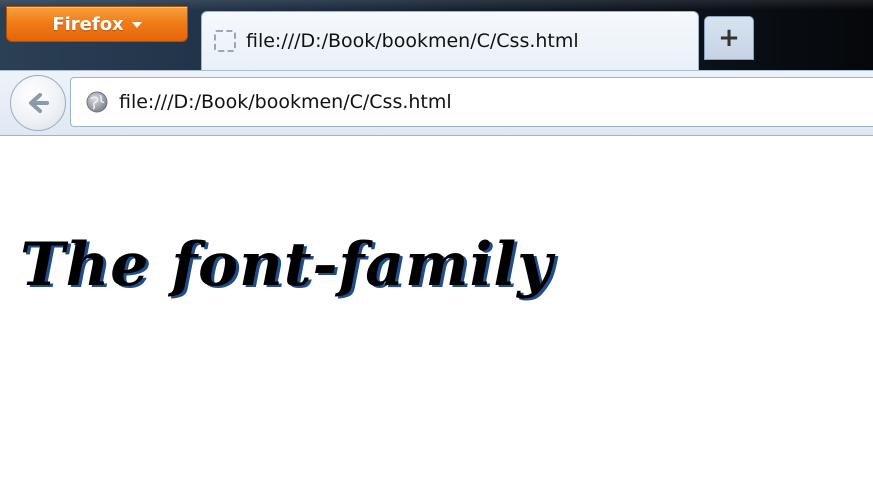 Image resolution: width=873 pixels, height=488 pixels. What do you see at coordinates (225, 41) in the screenshot?
I see `blank-page-icon` at bounding box center [225, 41].